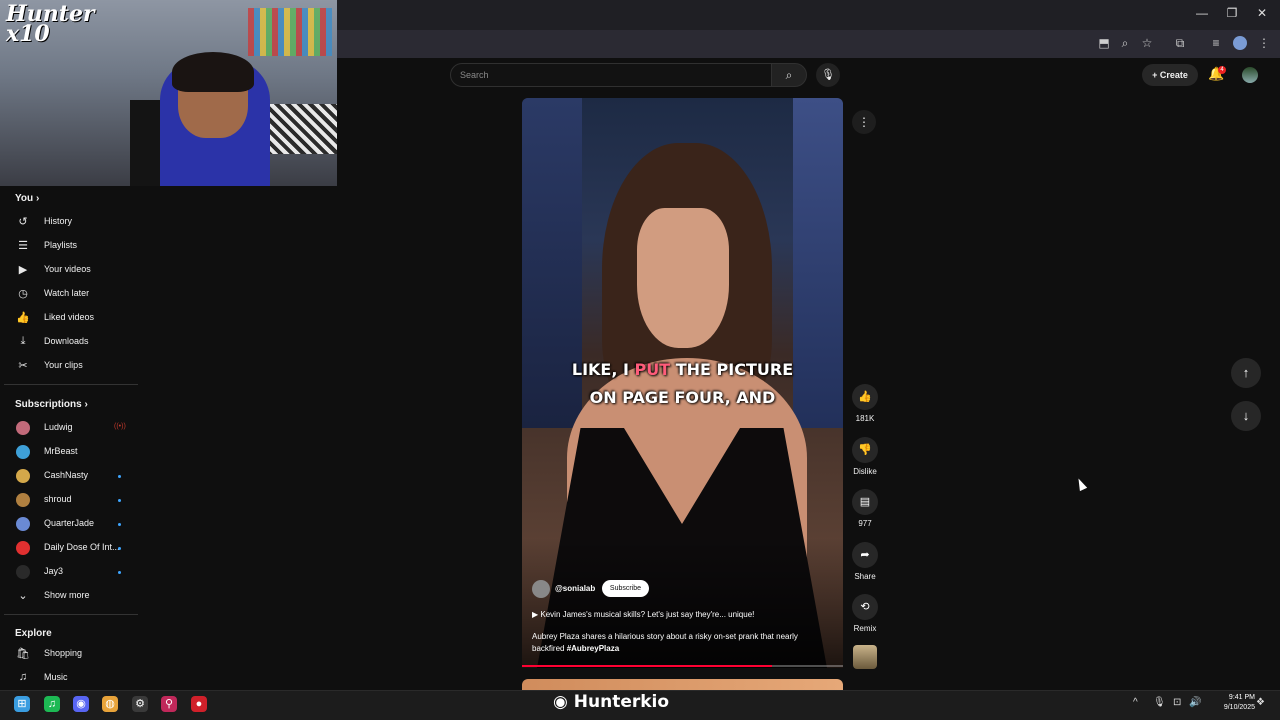  Describe the element at coordinates (23, 246) in the screenshot. I see `playlists-icon: ☰` at that location.